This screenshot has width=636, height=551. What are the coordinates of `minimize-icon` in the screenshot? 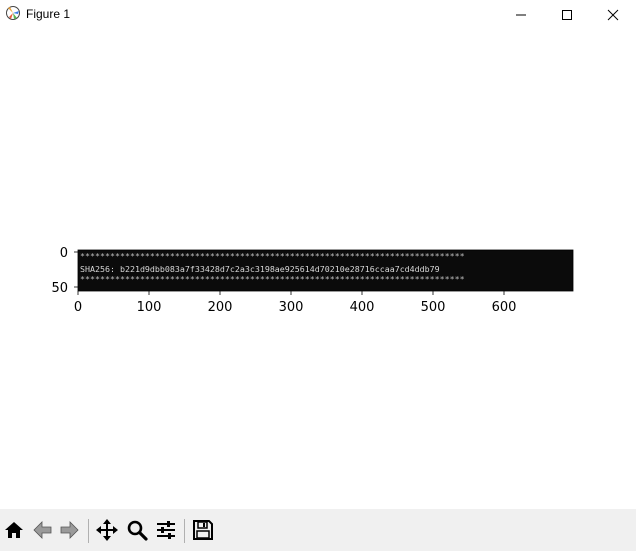 It's located at (521, 14).